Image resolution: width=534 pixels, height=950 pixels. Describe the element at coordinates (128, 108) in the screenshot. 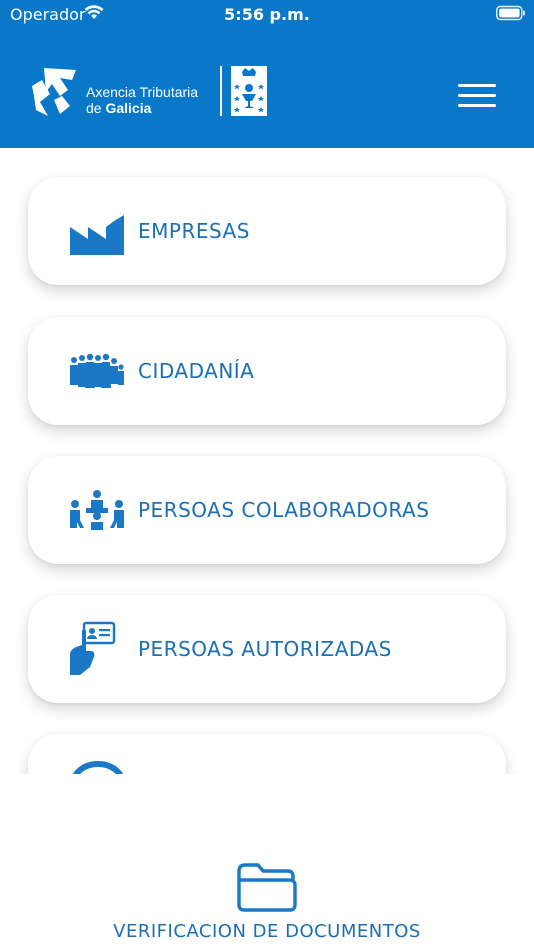

I see `brand-name-bold: Galicia` at that location.